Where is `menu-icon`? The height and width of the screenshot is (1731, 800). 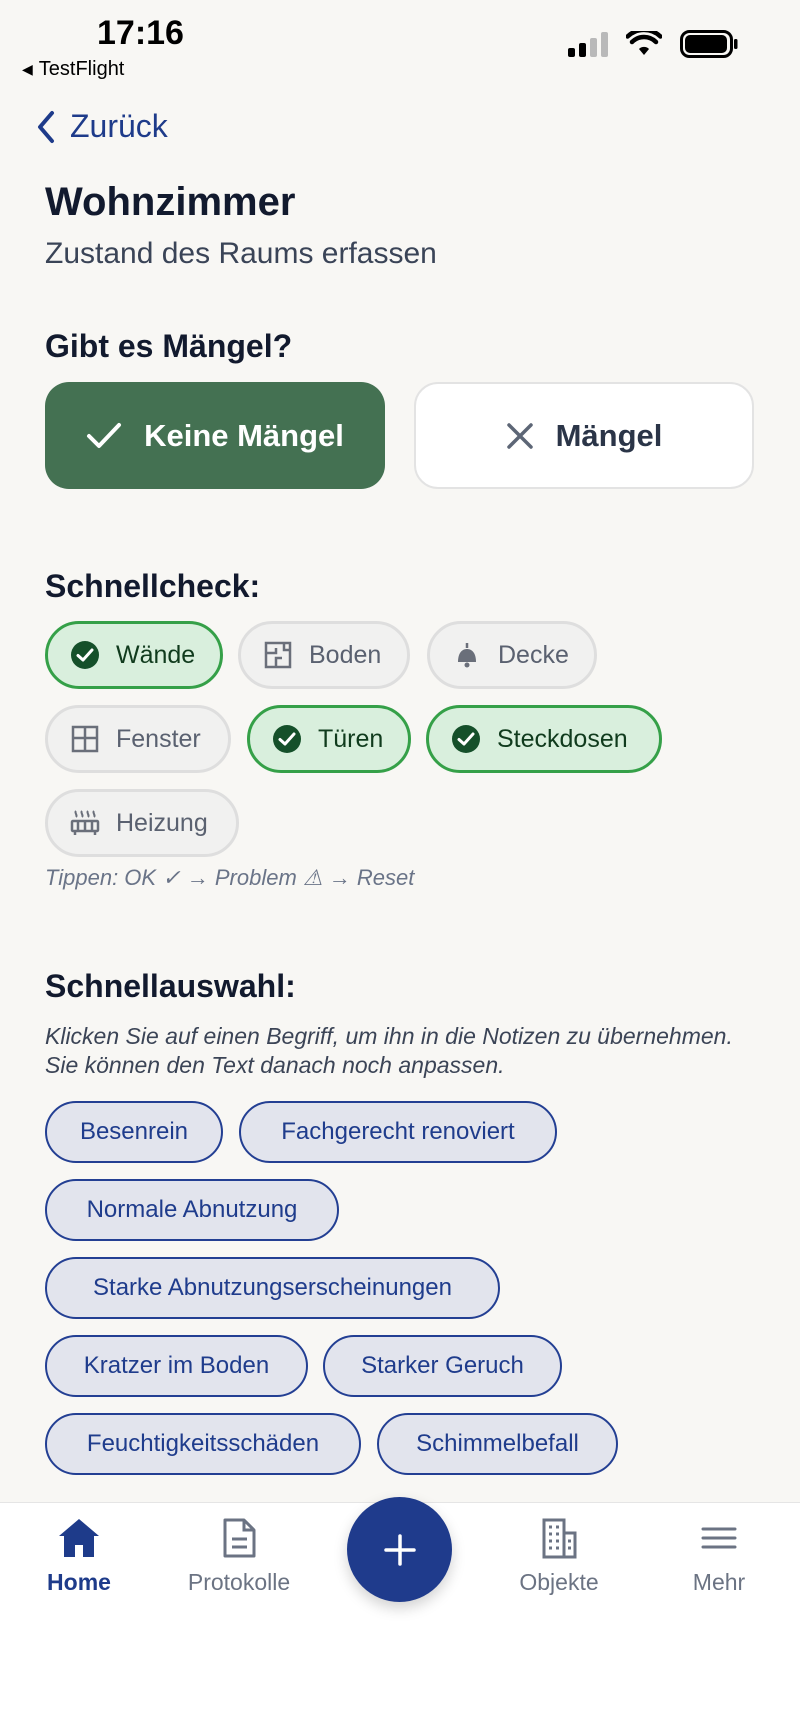 menu-icon is located at coordinates (719, 1538).